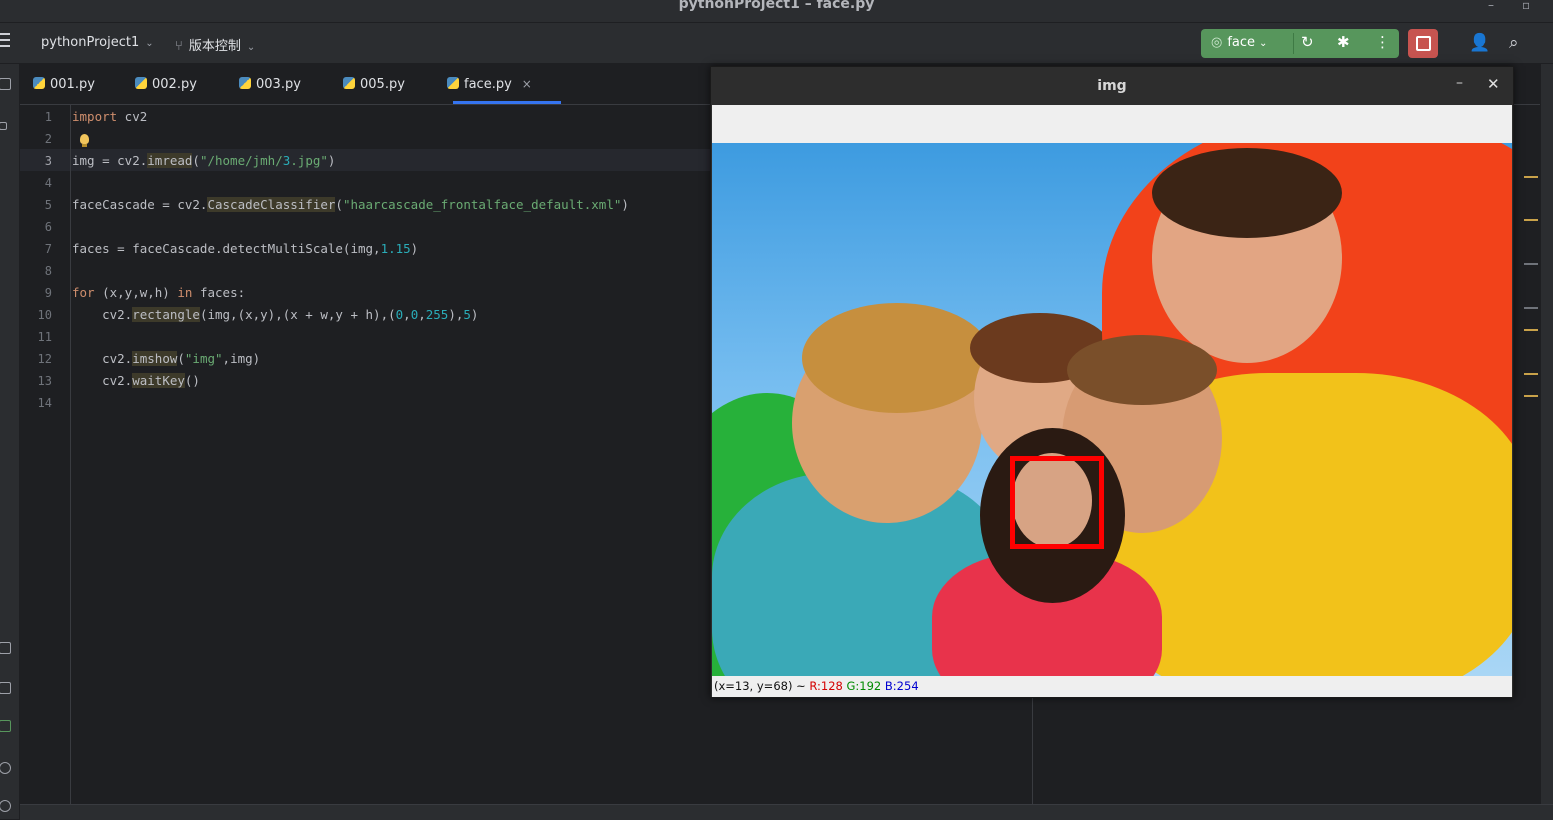 Image resolution: width=1553 pixels, height=820 pixels. What do you see at coordinates (1217, 42) in the screenshot?
I see `python-run-icon: ◎` at bounding box center [1217, 42].